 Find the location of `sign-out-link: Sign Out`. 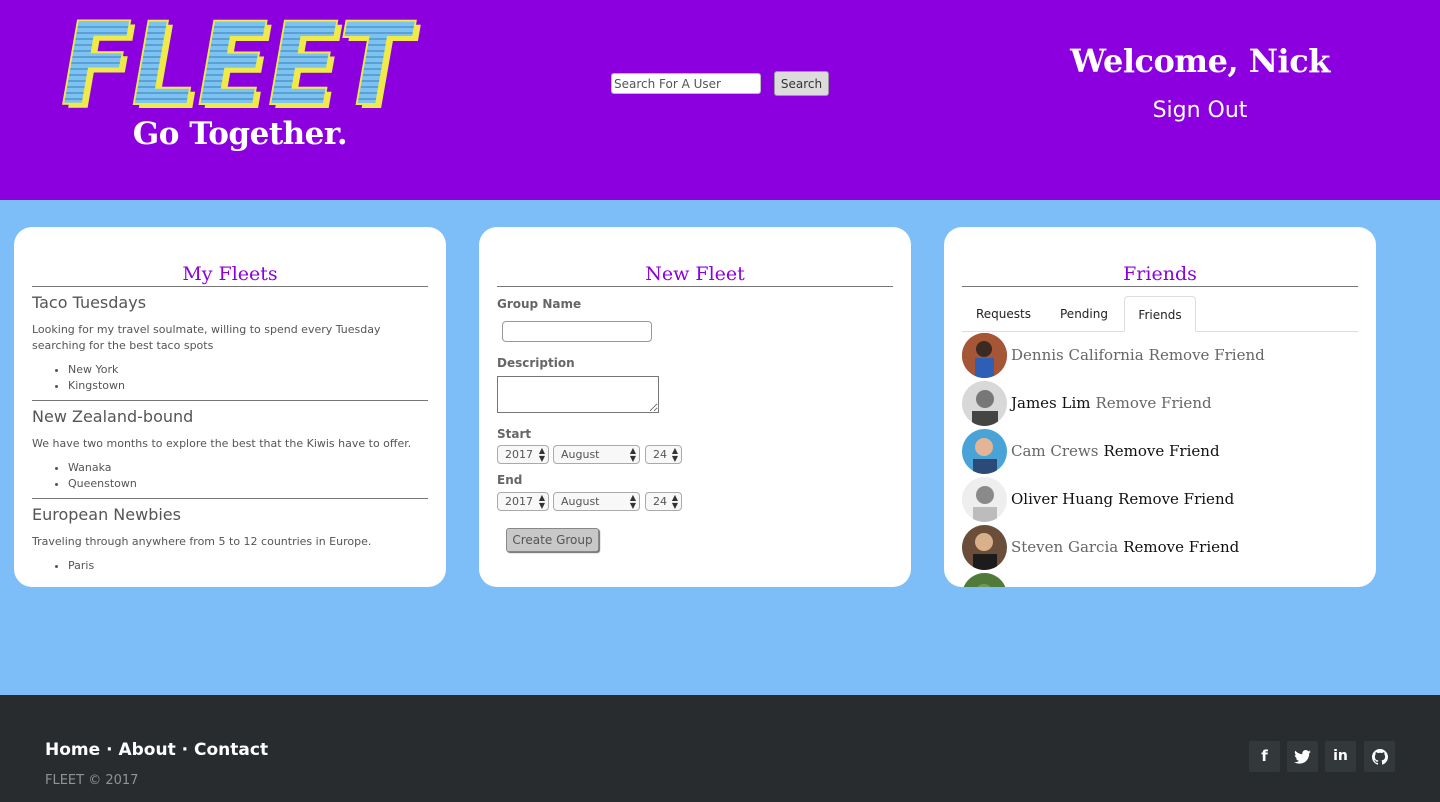

sign-out-link: Sign Out is located at coordinates (1200, 110).